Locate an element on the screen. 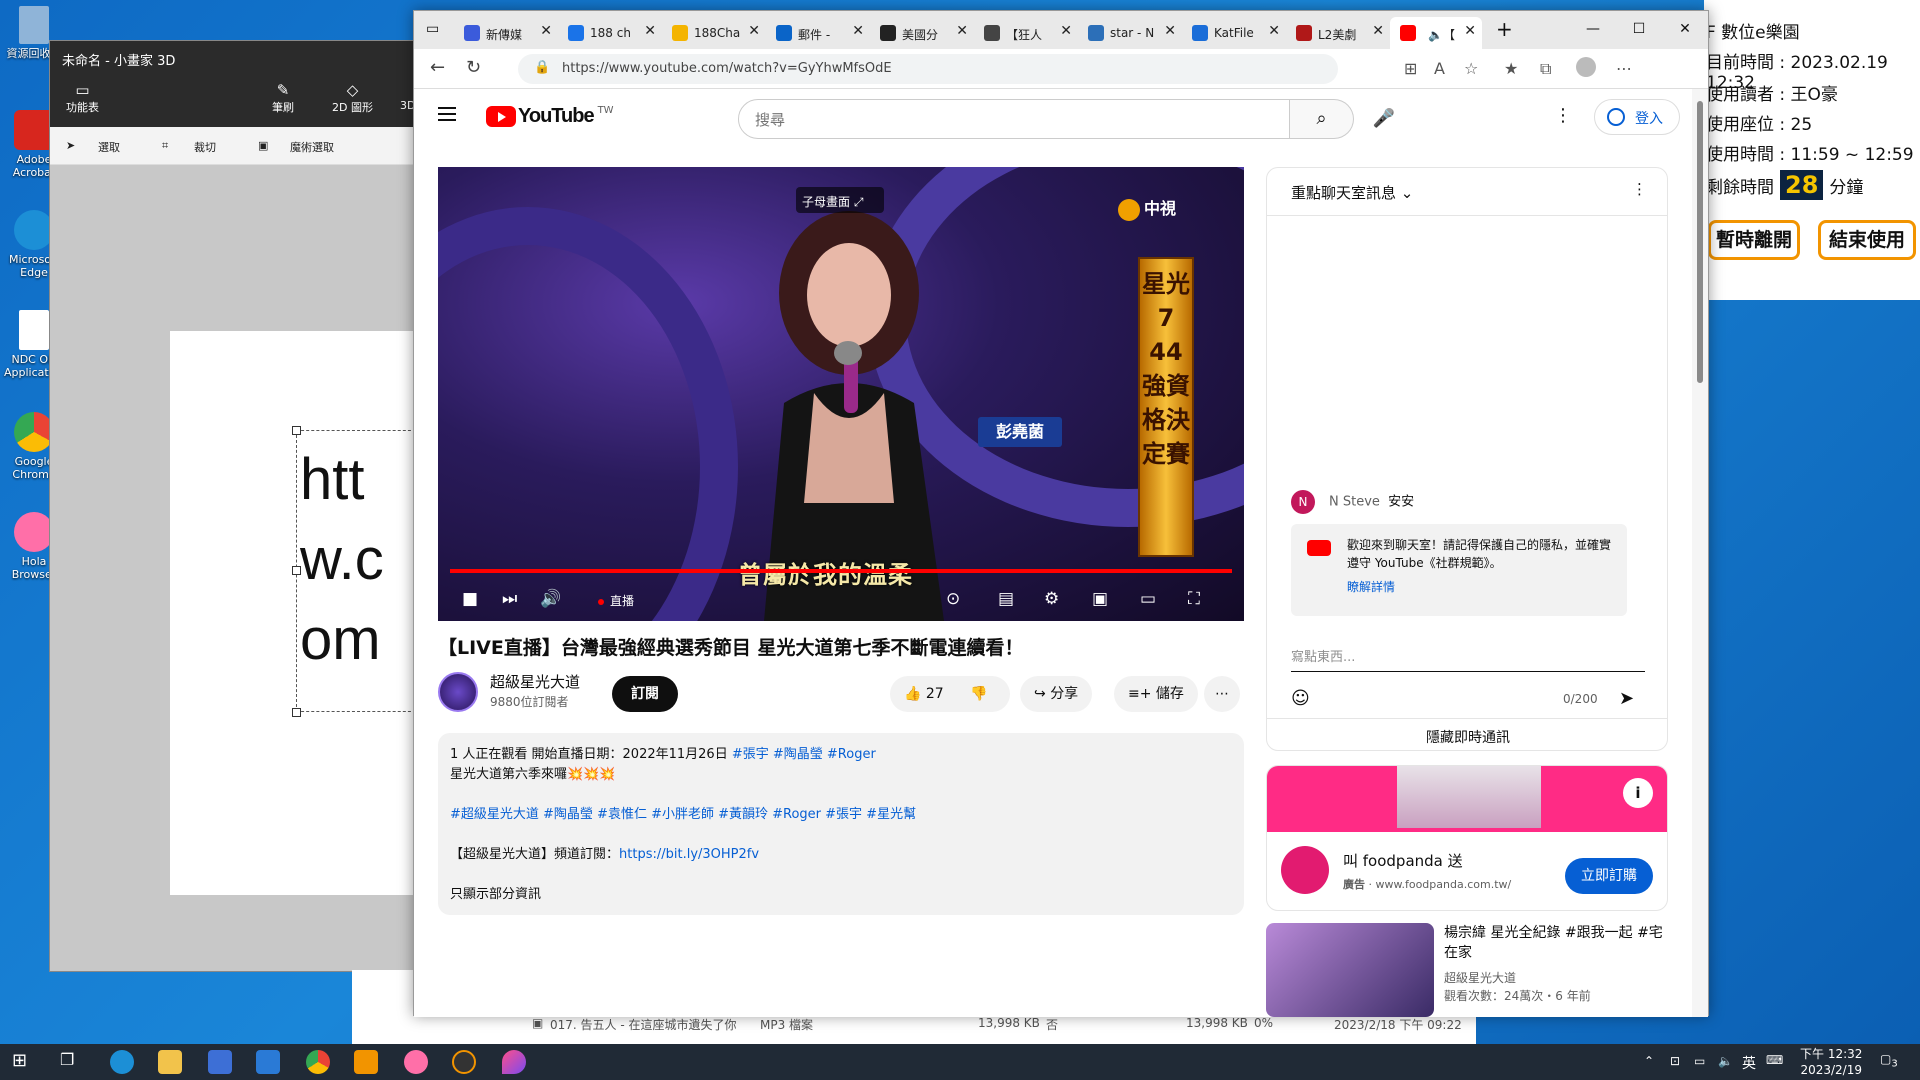 This screenshot has height=1080, width=1920. emoji-icon: ☺ is located at coordinates (1300, 698).